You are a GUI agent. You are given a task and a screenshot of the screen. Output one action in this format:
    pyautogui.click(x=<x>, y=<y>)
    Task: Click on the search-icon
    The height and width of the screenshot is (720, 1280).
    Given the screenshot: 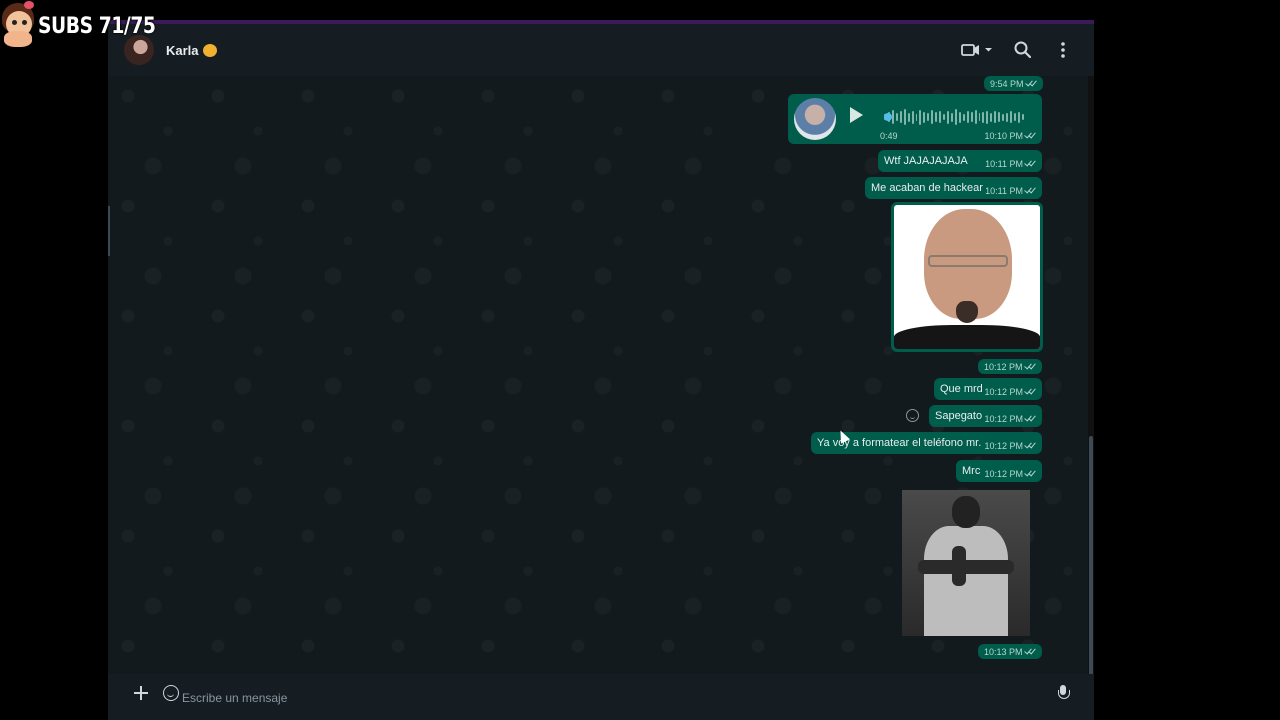 What is the action you would take?
    pyautogui.click(x=1023, y=50)
    